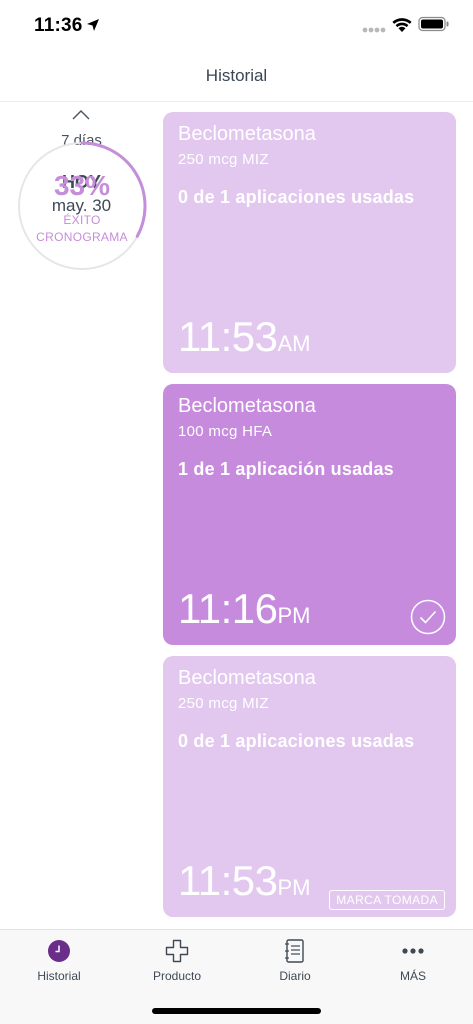 This screenshot has height=1024, width=473. Describe the element at coordinates (82, 185) in the screenshot. I see `success-percent: 33%` at that location.